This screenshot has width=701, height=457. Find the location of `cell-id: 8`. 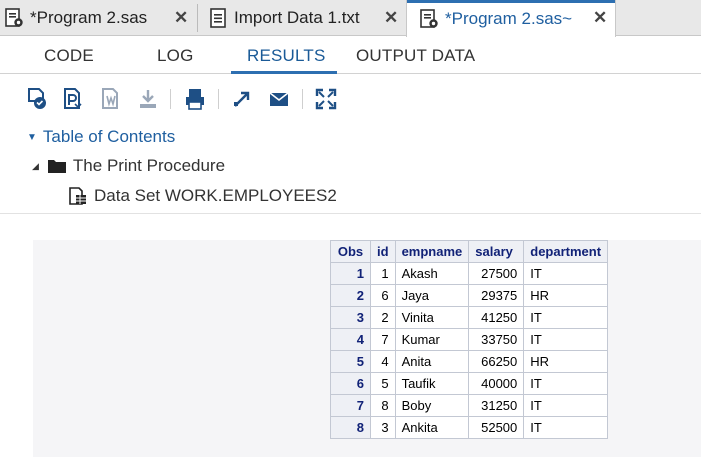

cell-id: 8 is located at coordinates (383, 405).